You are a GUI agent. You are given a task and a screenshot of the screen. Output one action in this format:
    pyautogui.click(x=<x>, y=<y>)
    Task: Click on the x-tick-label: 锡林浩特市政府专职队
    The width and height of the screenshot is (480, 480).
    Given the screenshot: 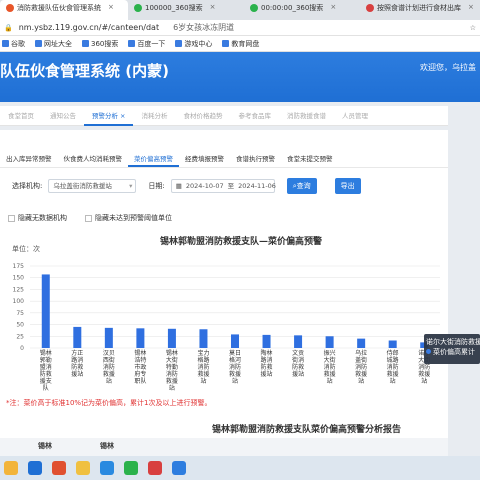 What is the action you would take?
    pyautogui.click(x=140, y=367)
    